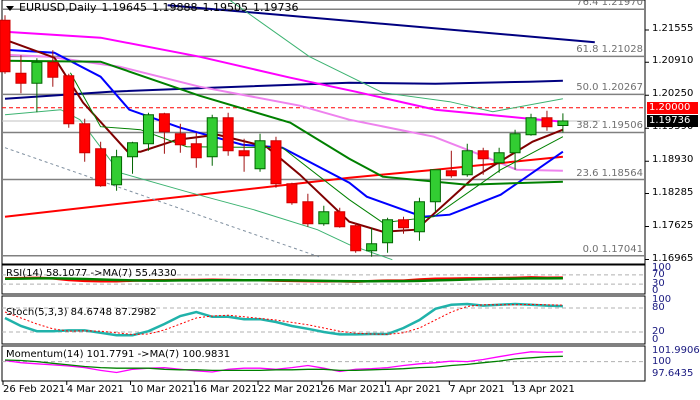 The image size is (700, 400). I want to click on fib-level-price: 1.17041, so click(620, 249).